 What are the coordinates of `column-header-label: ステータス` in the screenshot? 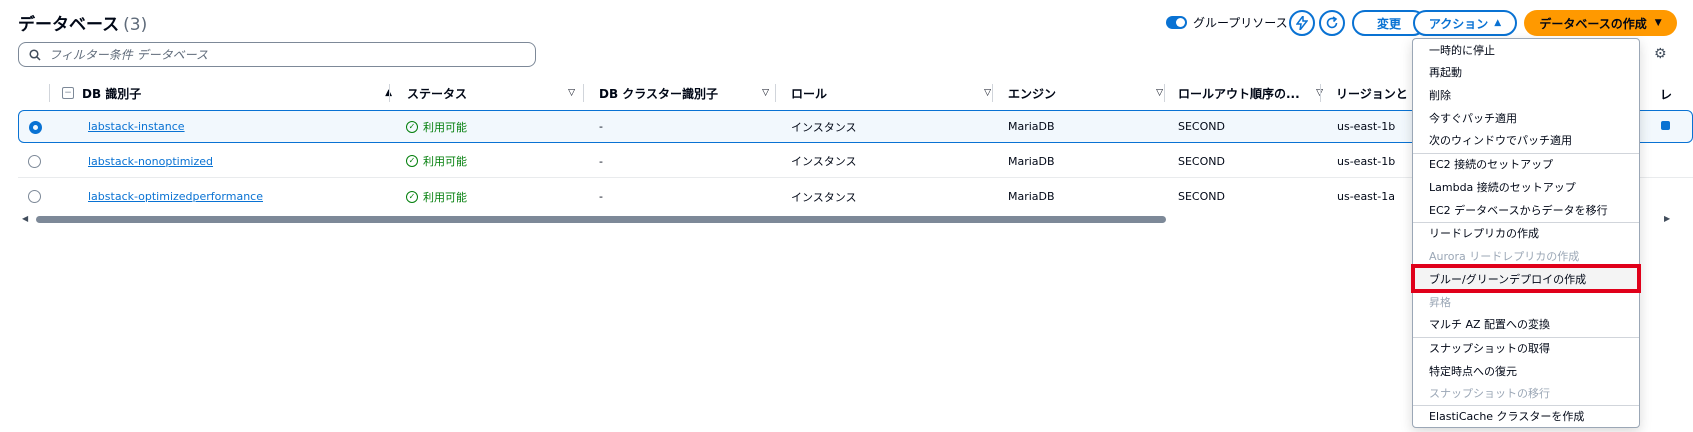 It's located at (437, 93).